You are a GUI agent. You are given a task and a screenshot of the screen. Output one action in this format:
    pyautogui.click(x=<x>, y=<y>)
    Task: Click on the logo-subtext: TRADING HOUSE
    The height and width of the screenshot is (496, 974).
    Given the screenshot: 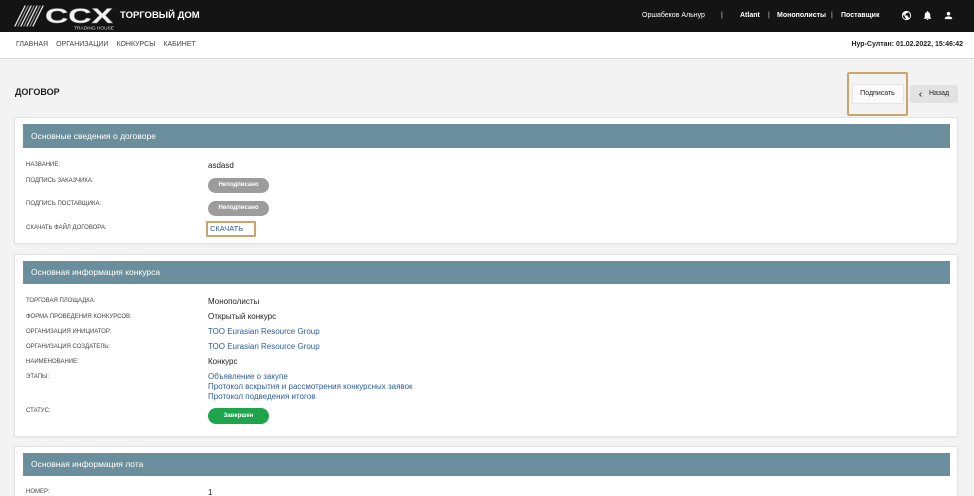 What is the action you would take?
    pyautogui.click(x=94, y=28)
    